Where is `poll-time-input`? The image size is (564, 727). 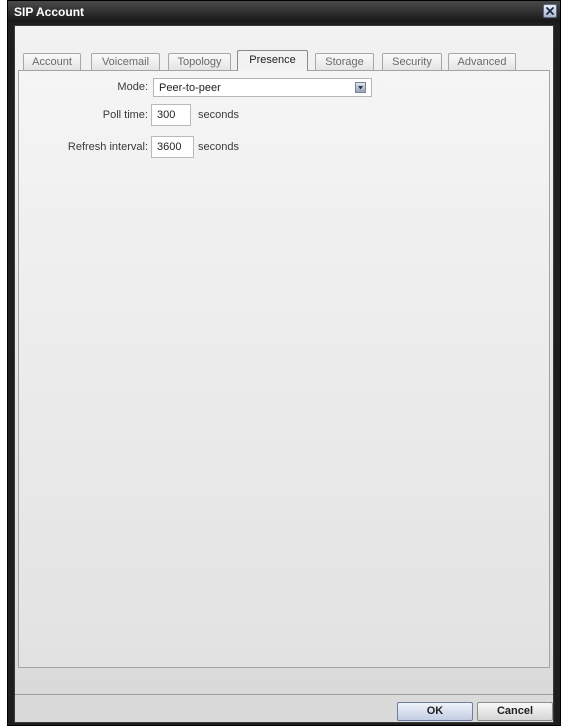 poll-time-input is located at coordinates (171, 115).